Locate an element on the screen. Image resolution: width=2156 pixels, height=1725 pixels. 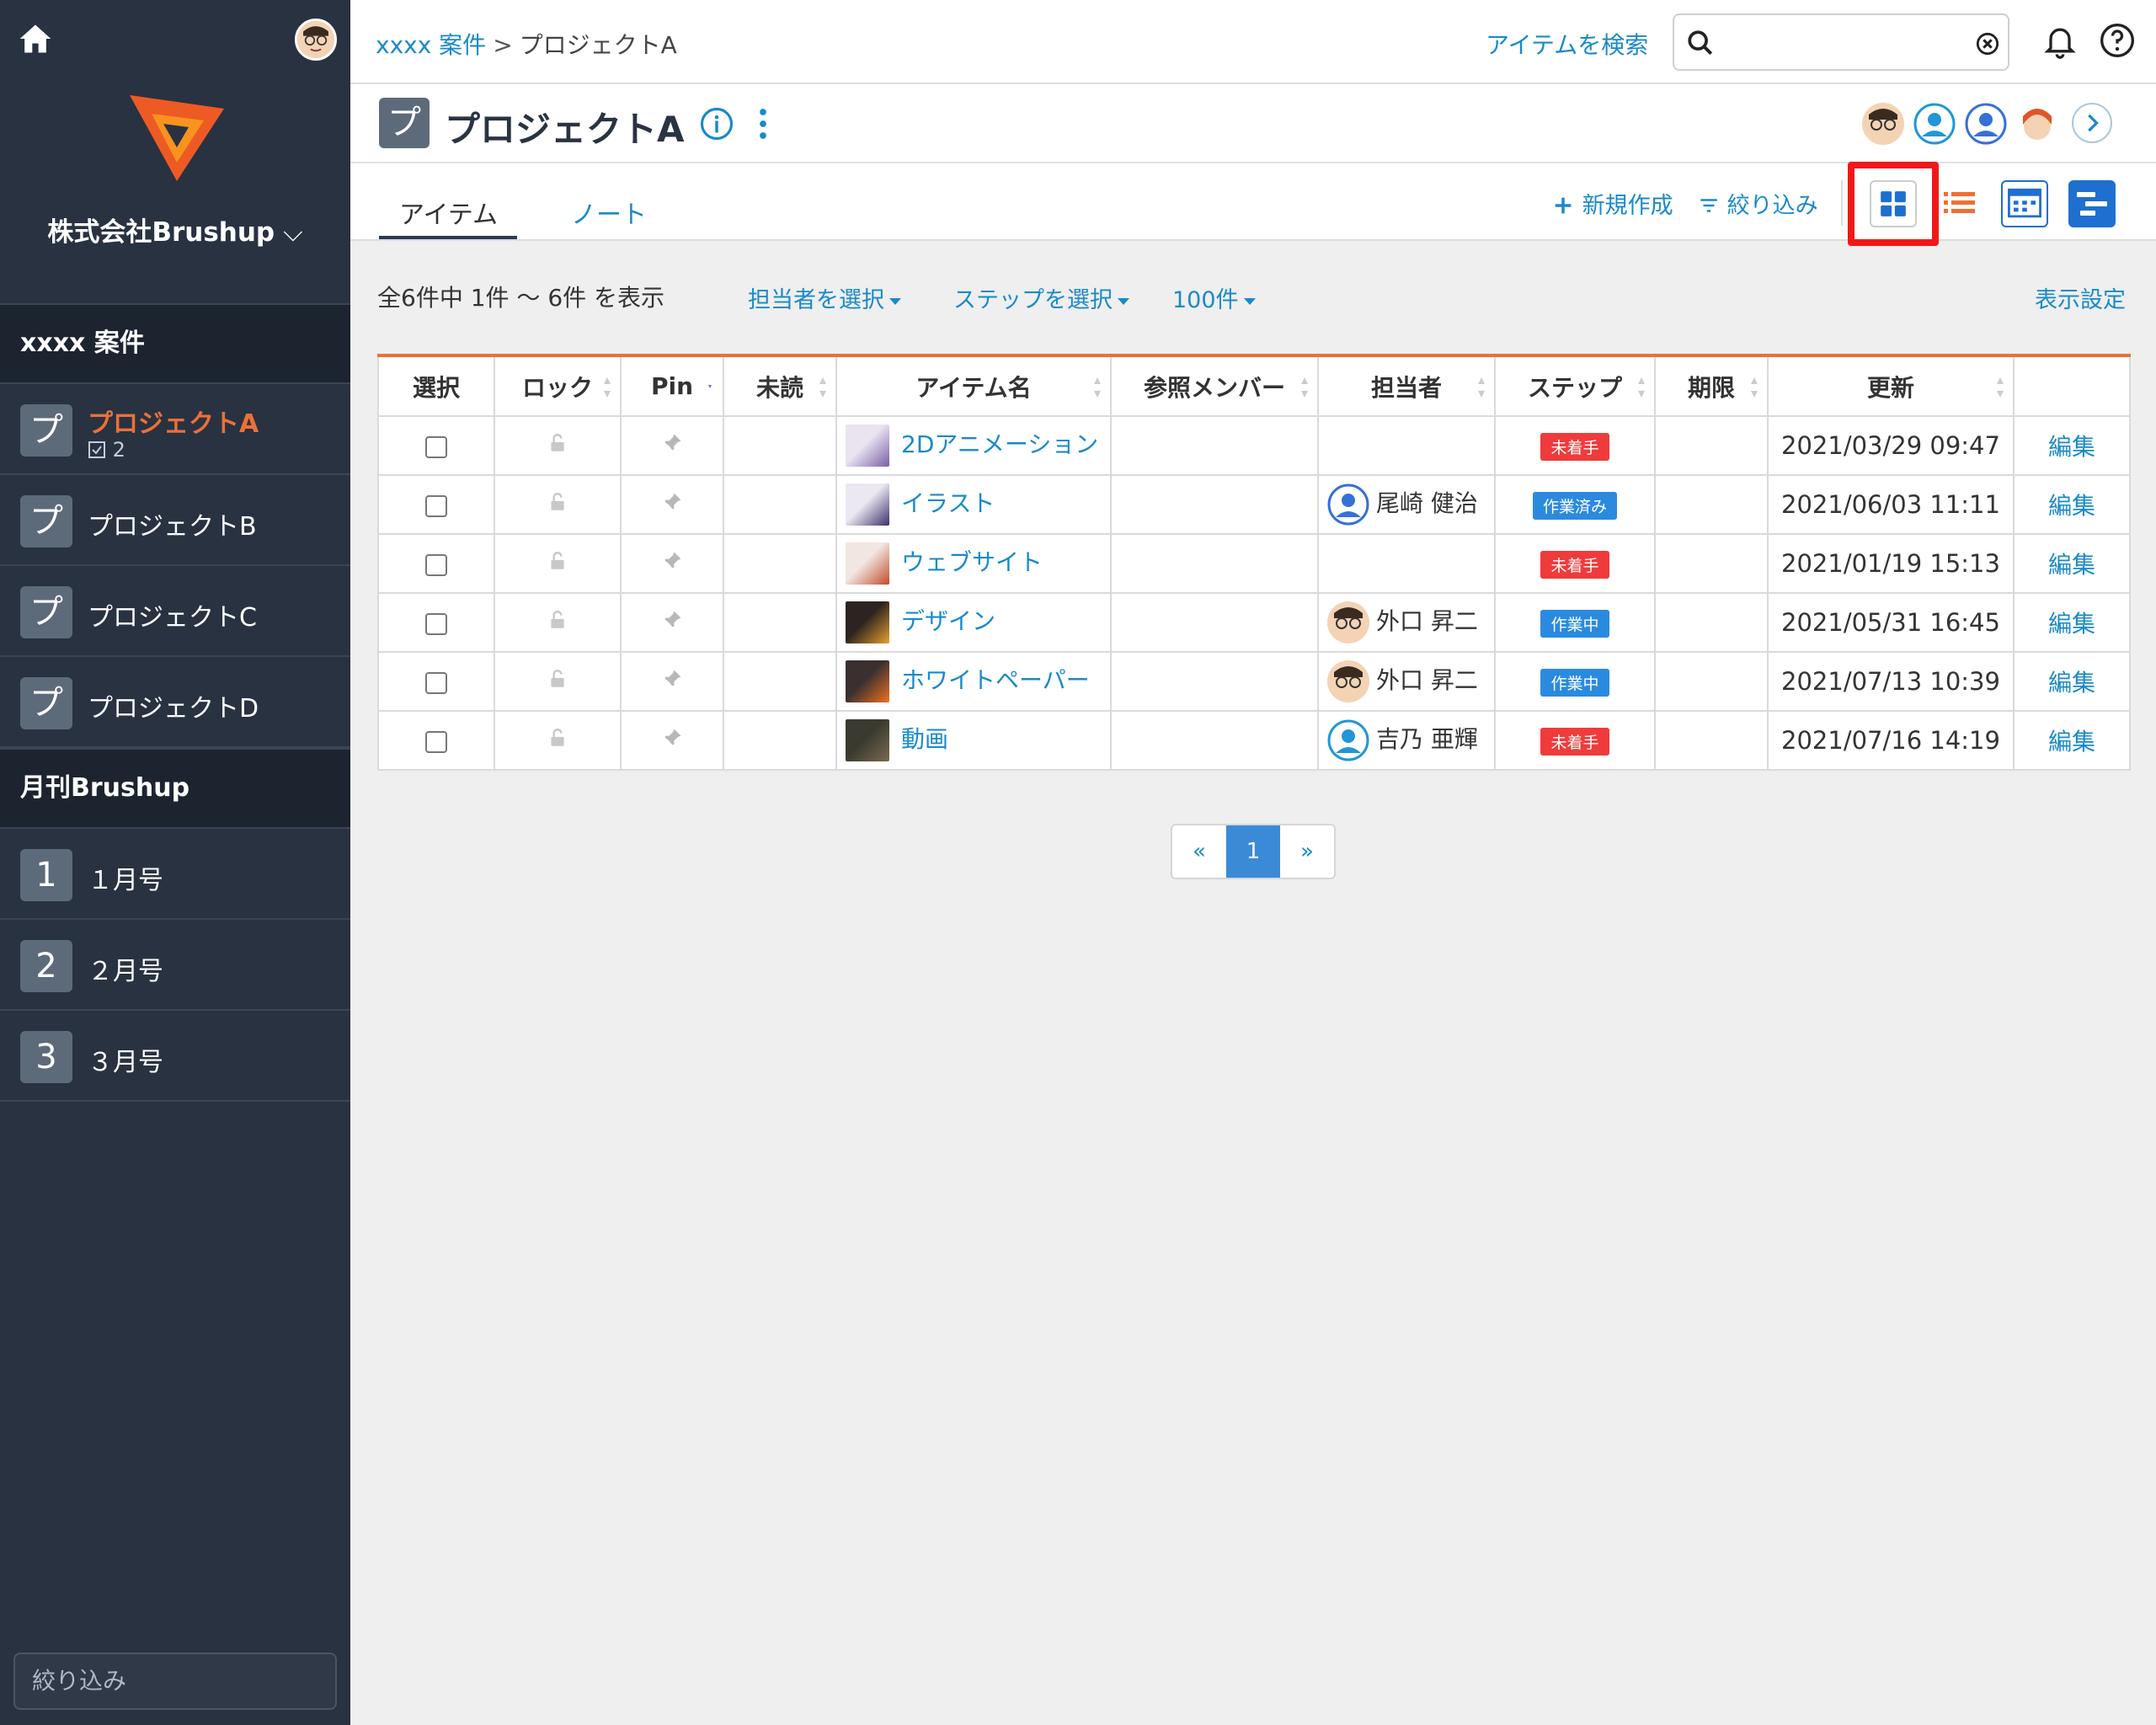
column-header-due: 期限 is located at coordinates (1711, 386).